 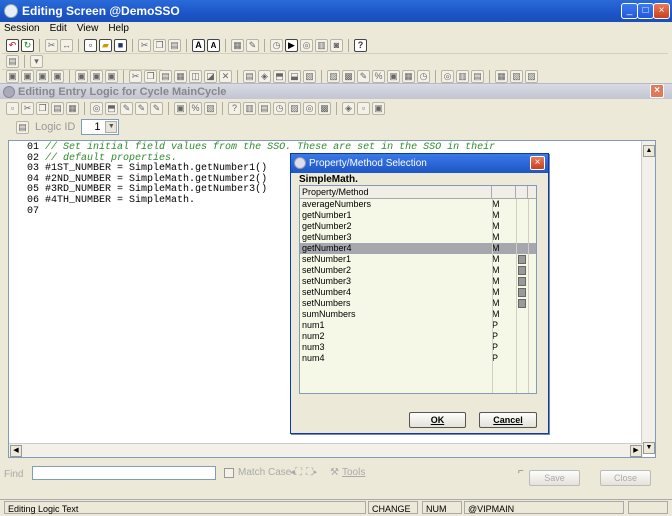 What do you see at coordinates (321, 45) in the screenshot?
I see `chart-icon: ▥` at bounding box center [321, 45].